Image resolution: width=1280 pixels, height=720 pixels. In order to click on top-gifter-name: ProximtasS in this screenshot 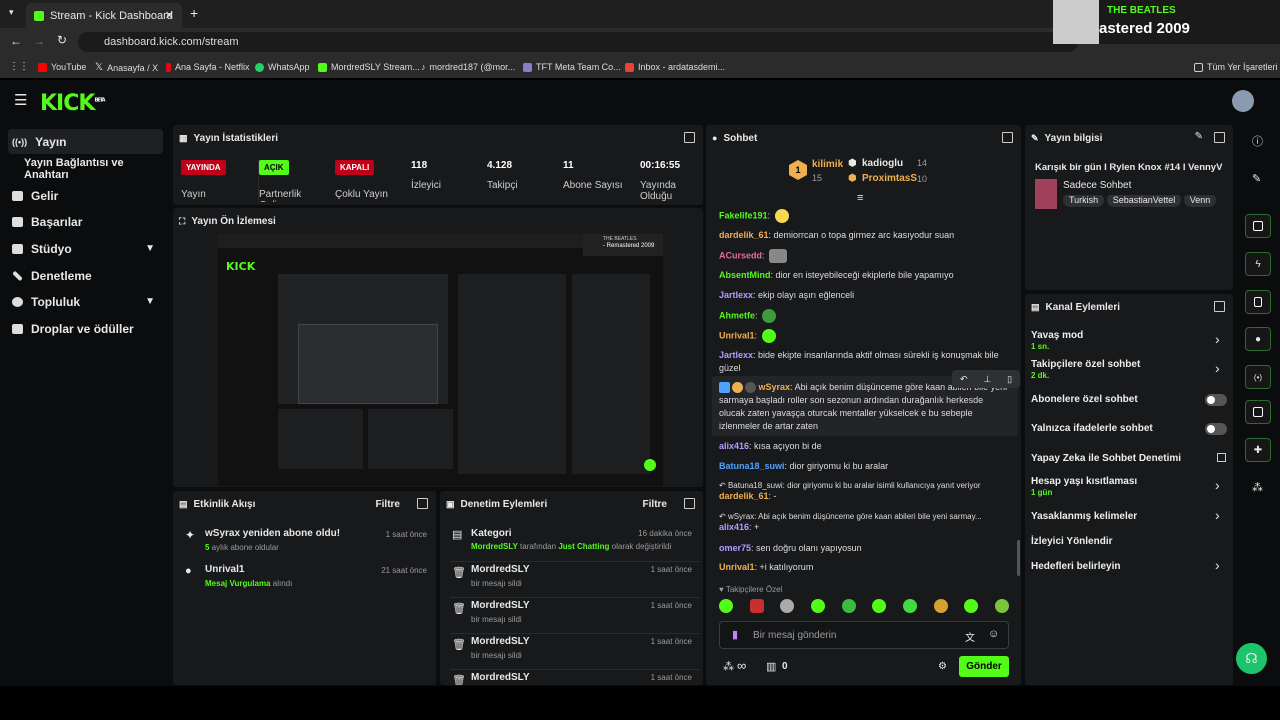, I will do `click(889, 178)`.